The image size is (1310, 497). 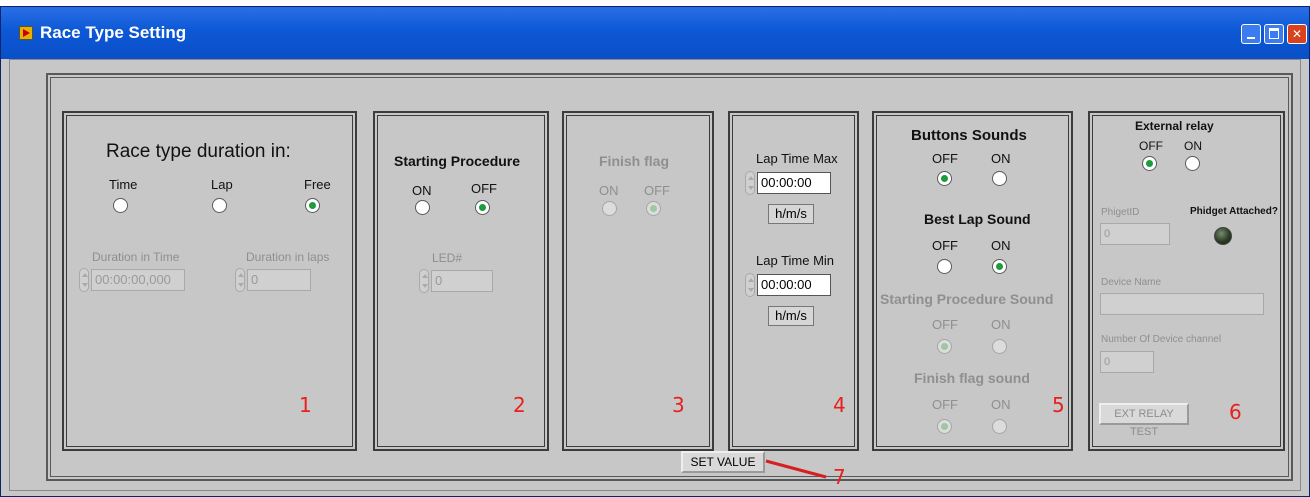 What do you see at coordinates (457, 161) in the screenshot?
I see `starting-procedure-heading: Starting Procedure` at bounding box center [457, 161].